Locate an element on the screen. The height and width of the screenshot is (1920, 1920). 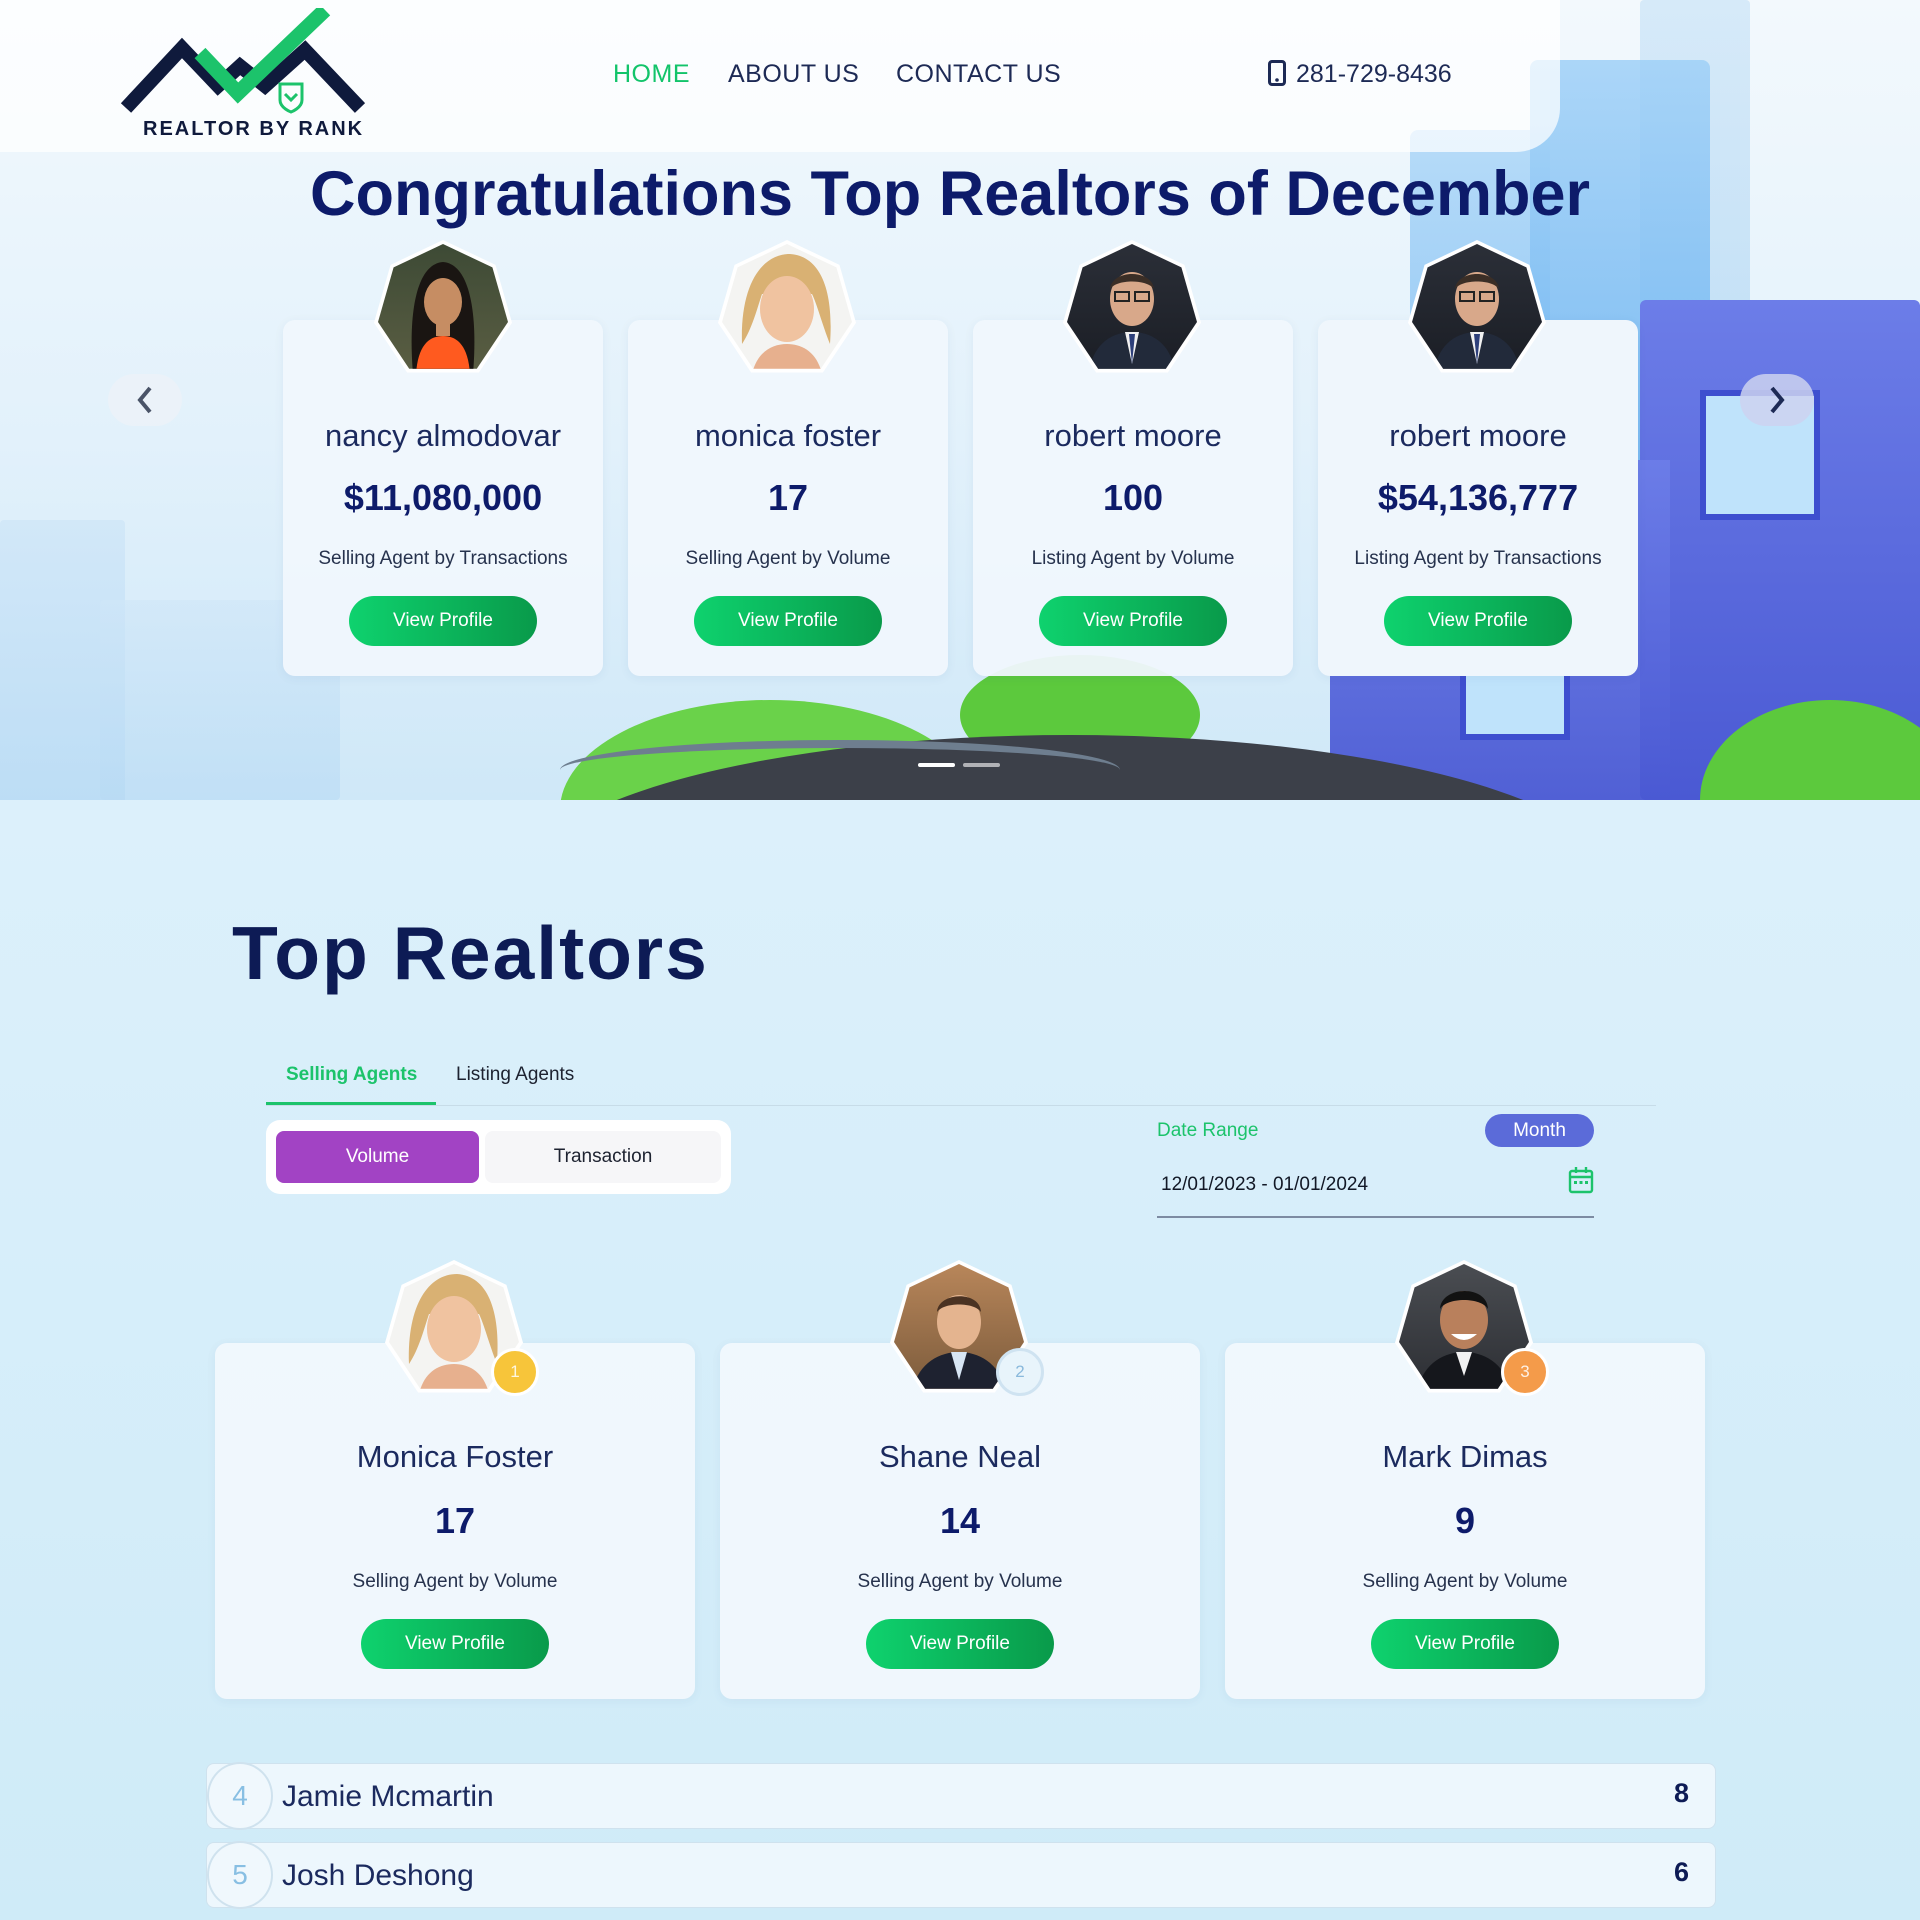
carousel-dot-active is located at coordinates (936, 765).